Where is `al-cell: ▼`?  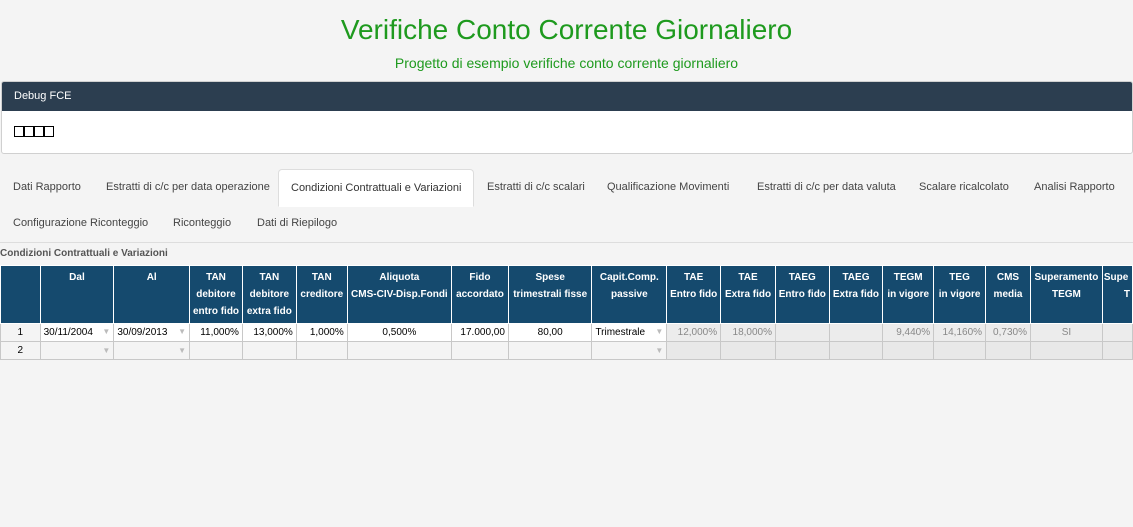
al-cell: ▼ is located at coordinates (152, 350).